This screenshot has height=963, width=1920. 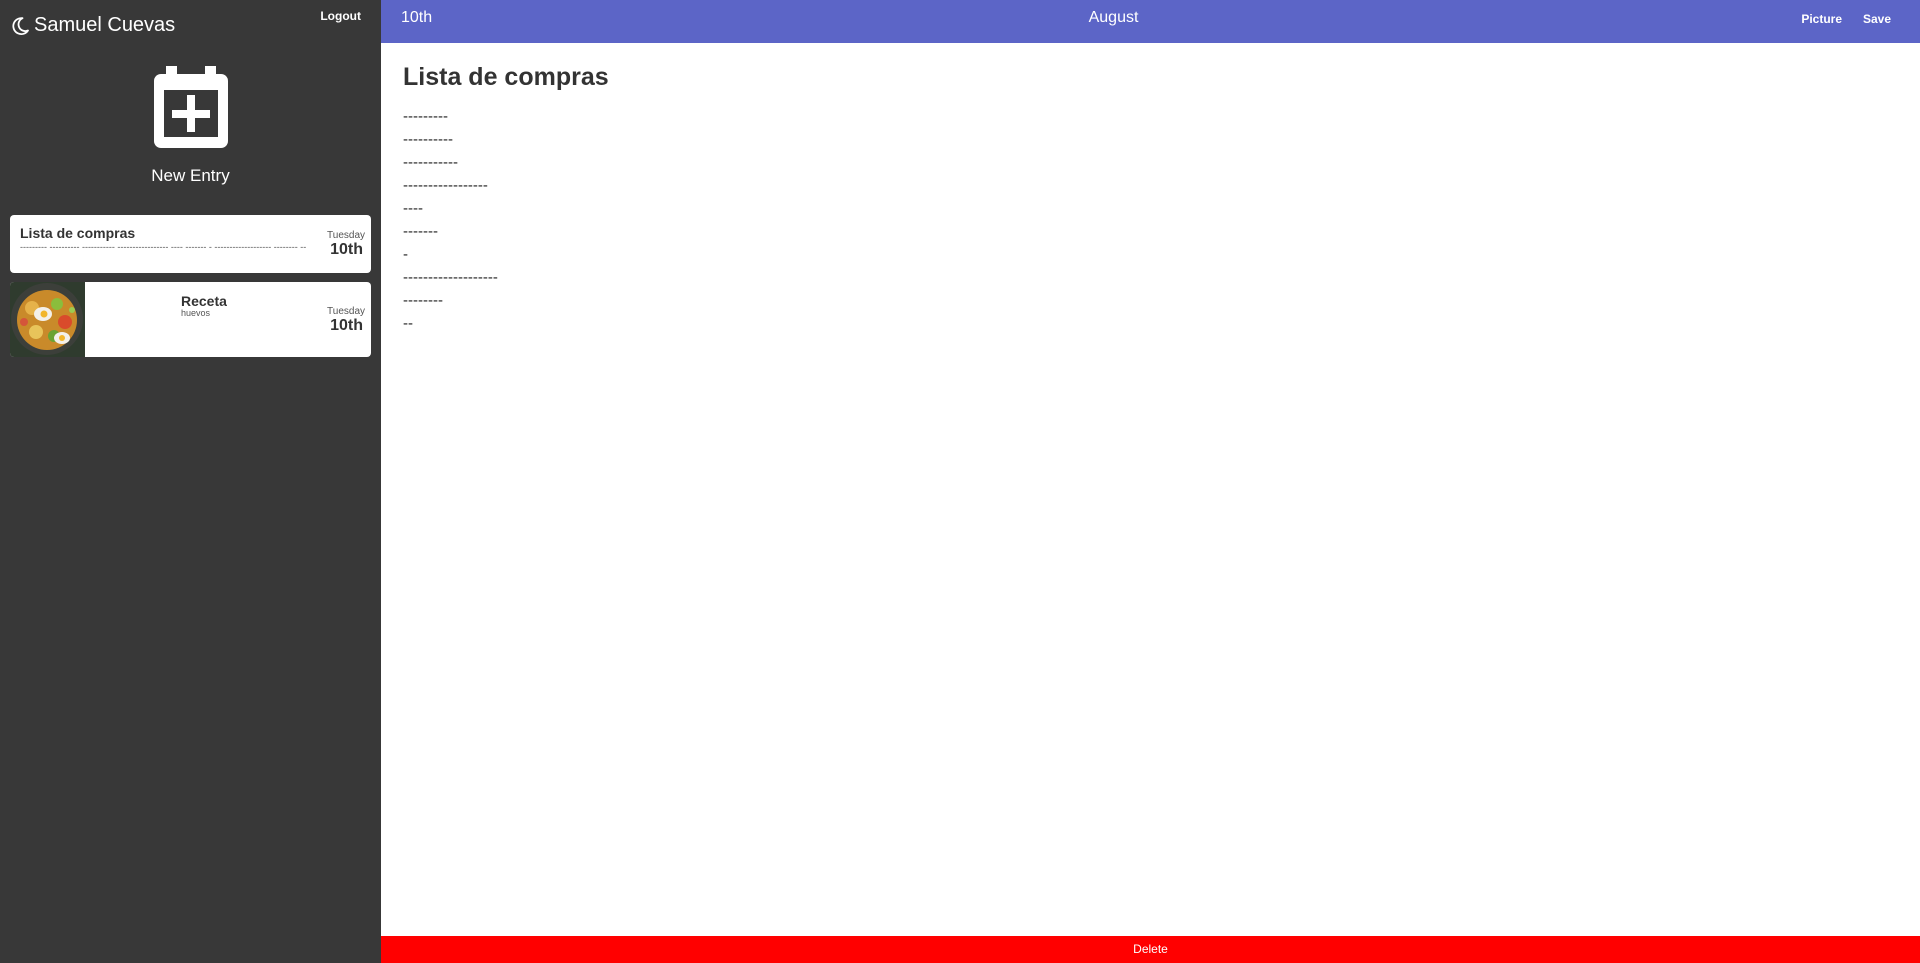 I want to click on body-line: -----------, so click(x=430, y=162).